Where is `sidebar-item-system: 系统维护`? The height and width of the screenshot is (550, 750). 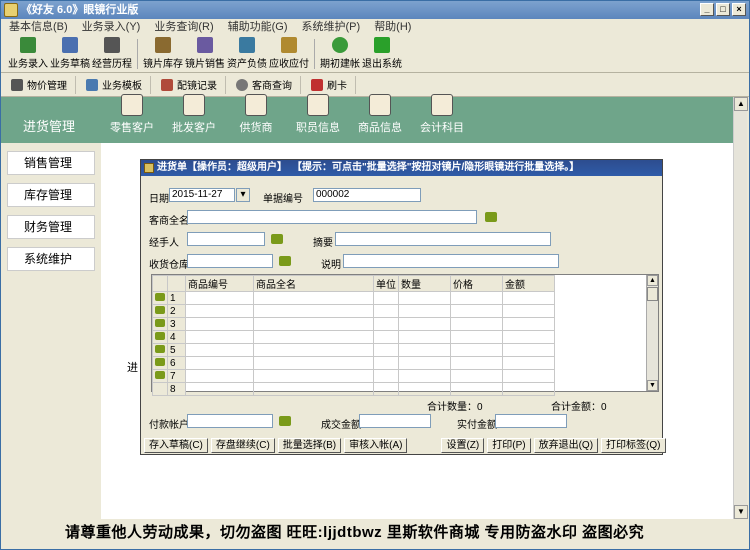
sidebar-item-system: 系统维护 is located at coordinates (51, 259).